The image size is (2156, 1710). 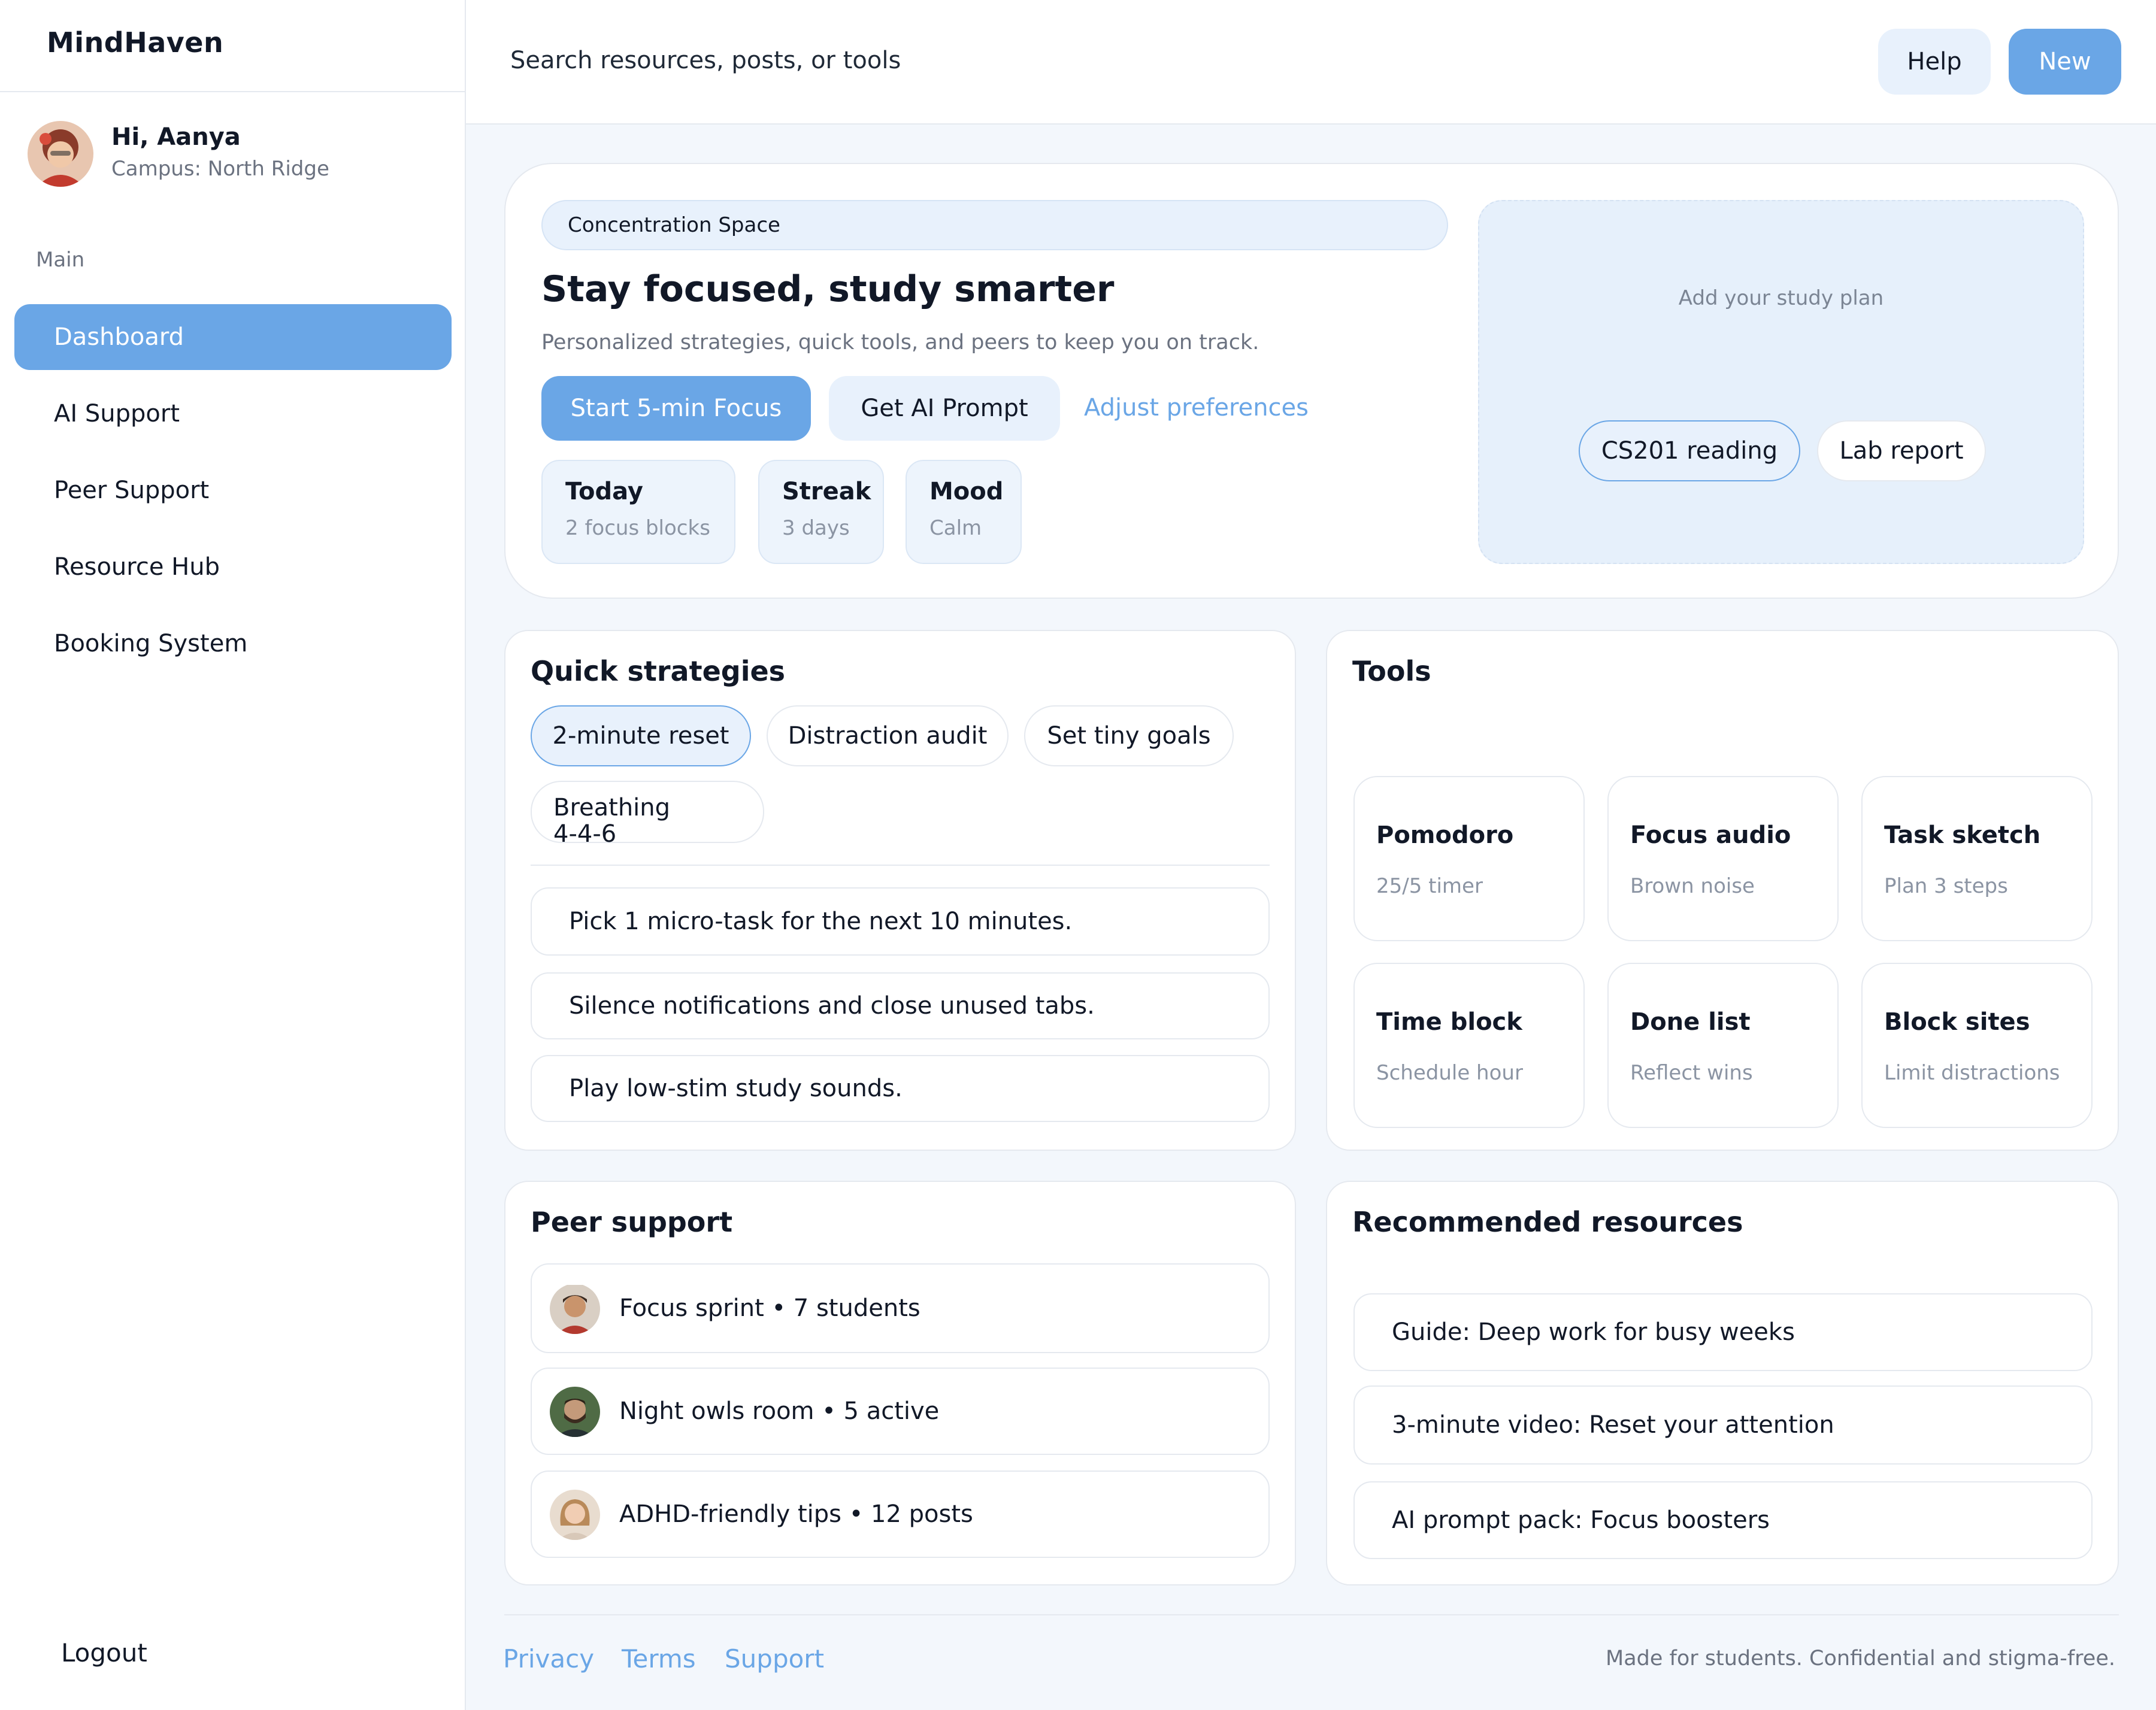 I want to click on strategy-row: Play low-stim study sounds., so click(x=900, y=1088).